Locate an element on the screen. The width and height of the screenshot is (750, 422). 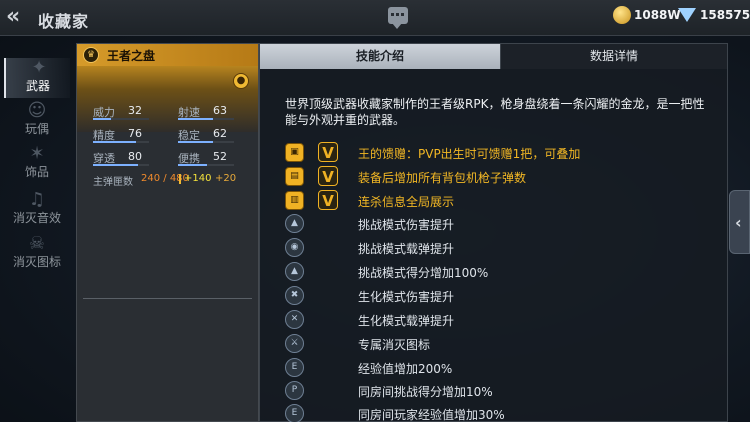
weapon-name: 王者之盘 is located at coordinates (131, 56).